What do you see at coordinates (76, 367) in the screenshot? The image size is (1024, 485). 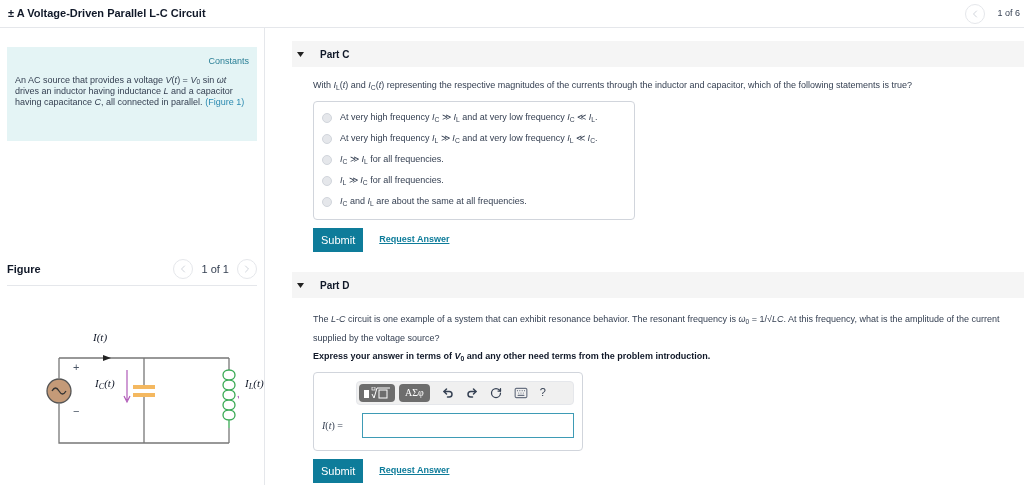 I see `plus-sign: +` at bounding box center [76, 367].